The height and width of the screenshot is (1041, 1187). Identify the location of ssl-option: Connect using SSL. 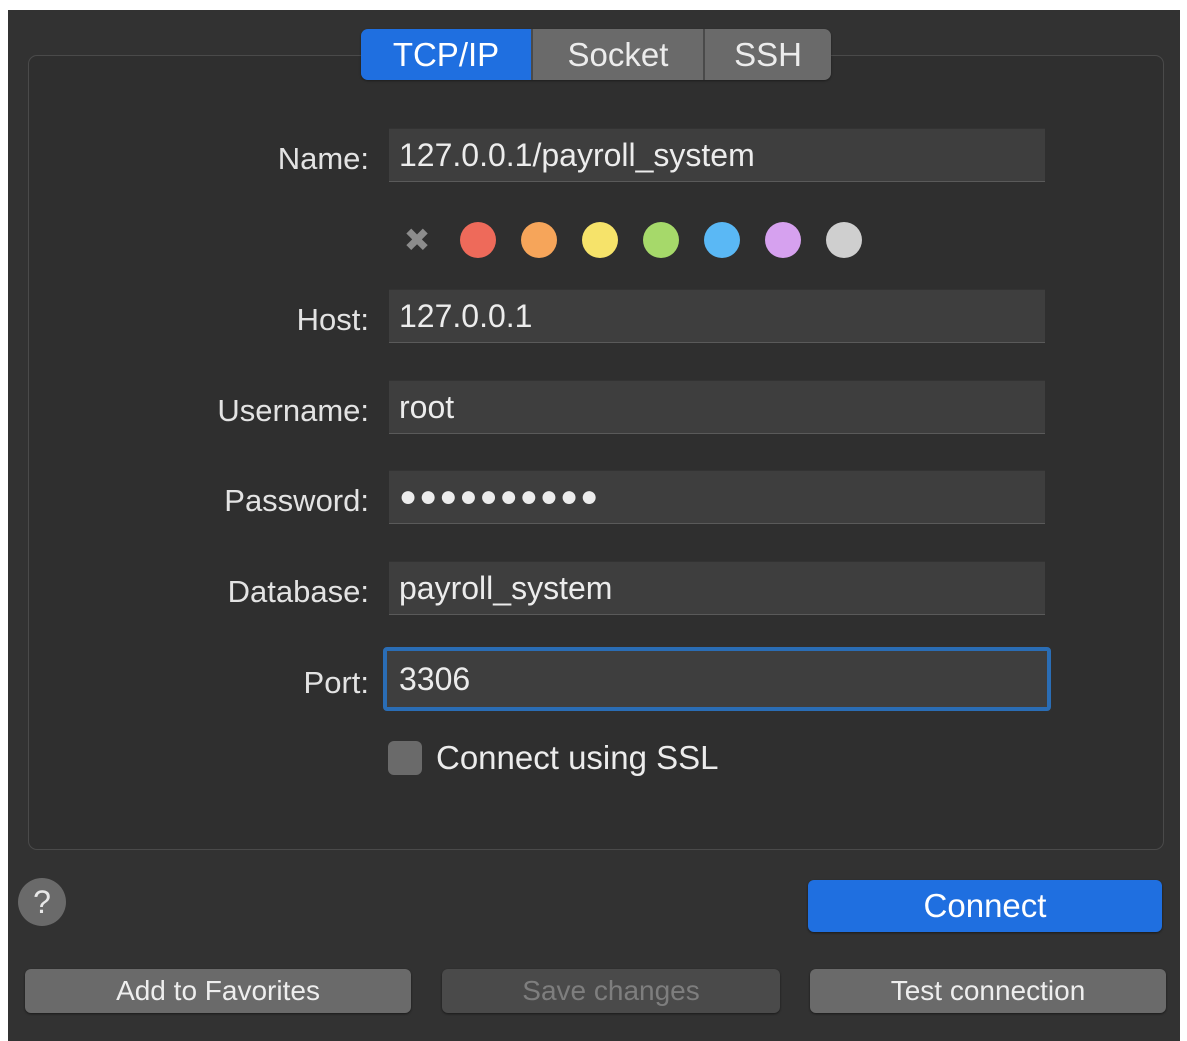
(553, 758).